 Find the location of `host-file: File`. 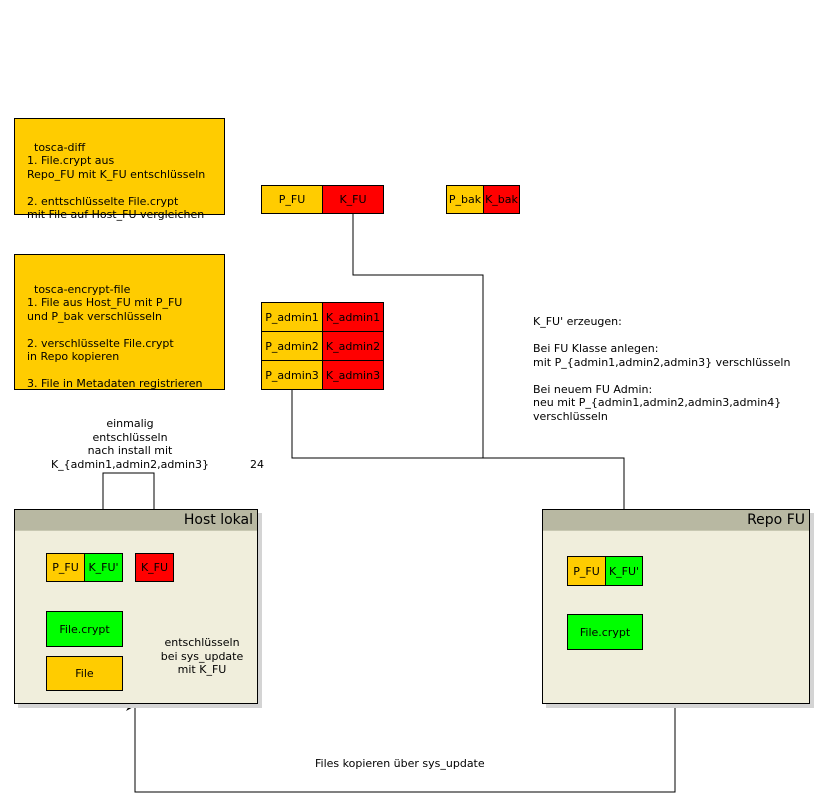

host-file: File is located at coordinates (84, 673).